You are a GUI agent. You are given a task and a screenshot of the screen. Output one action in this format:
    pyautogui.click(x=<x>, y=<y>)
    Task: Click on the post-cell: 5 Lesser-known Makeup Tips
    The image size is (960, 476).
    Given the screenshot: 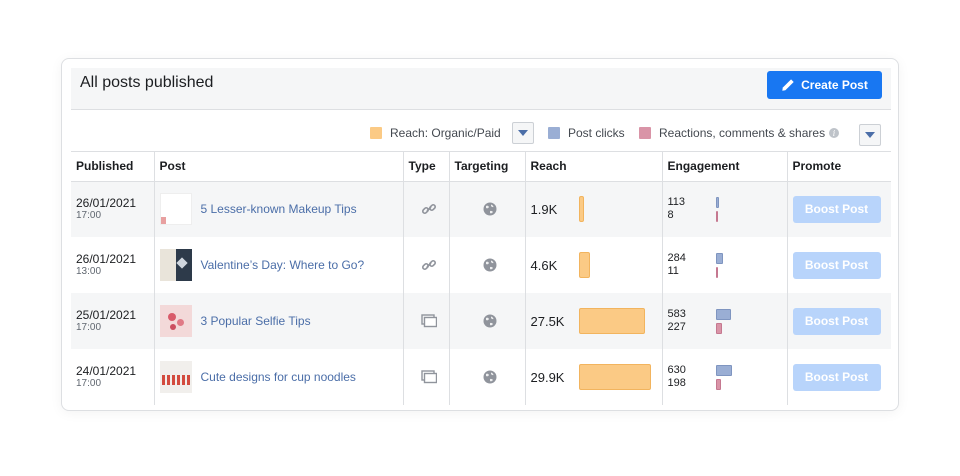 What is the action you would take?
    pyautogui.click(x=278, y=209)
    